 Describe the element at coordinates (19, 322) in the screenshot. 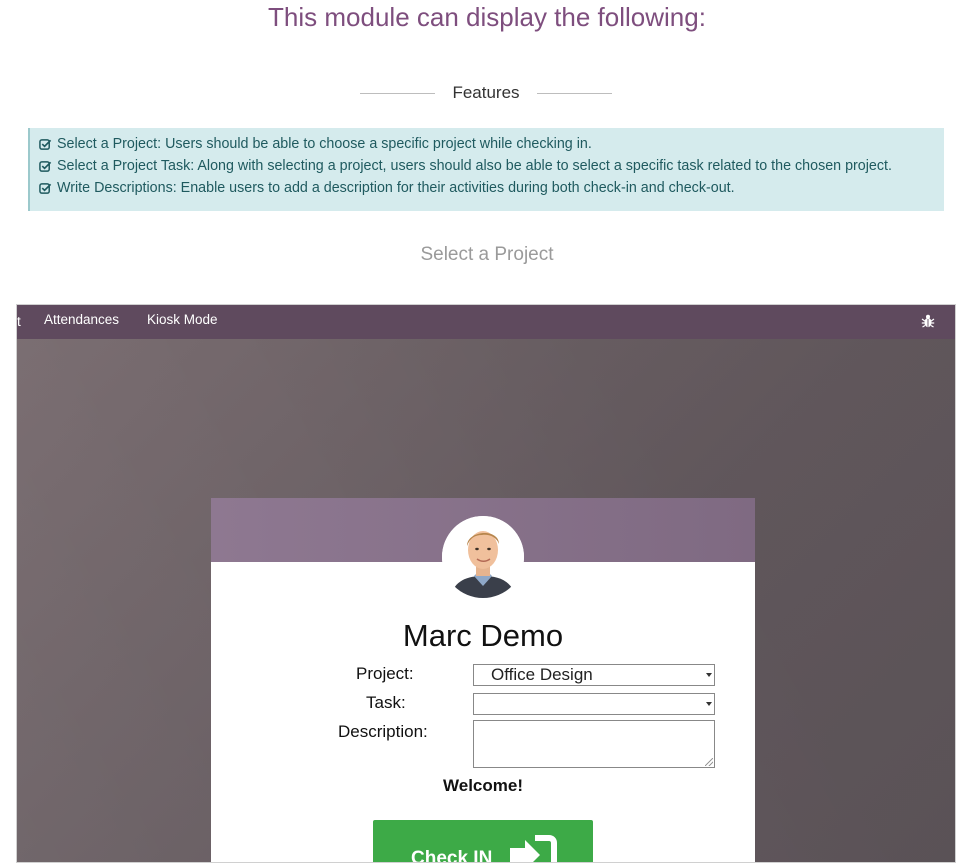

I see `nav-item-truncated: t` at that location.